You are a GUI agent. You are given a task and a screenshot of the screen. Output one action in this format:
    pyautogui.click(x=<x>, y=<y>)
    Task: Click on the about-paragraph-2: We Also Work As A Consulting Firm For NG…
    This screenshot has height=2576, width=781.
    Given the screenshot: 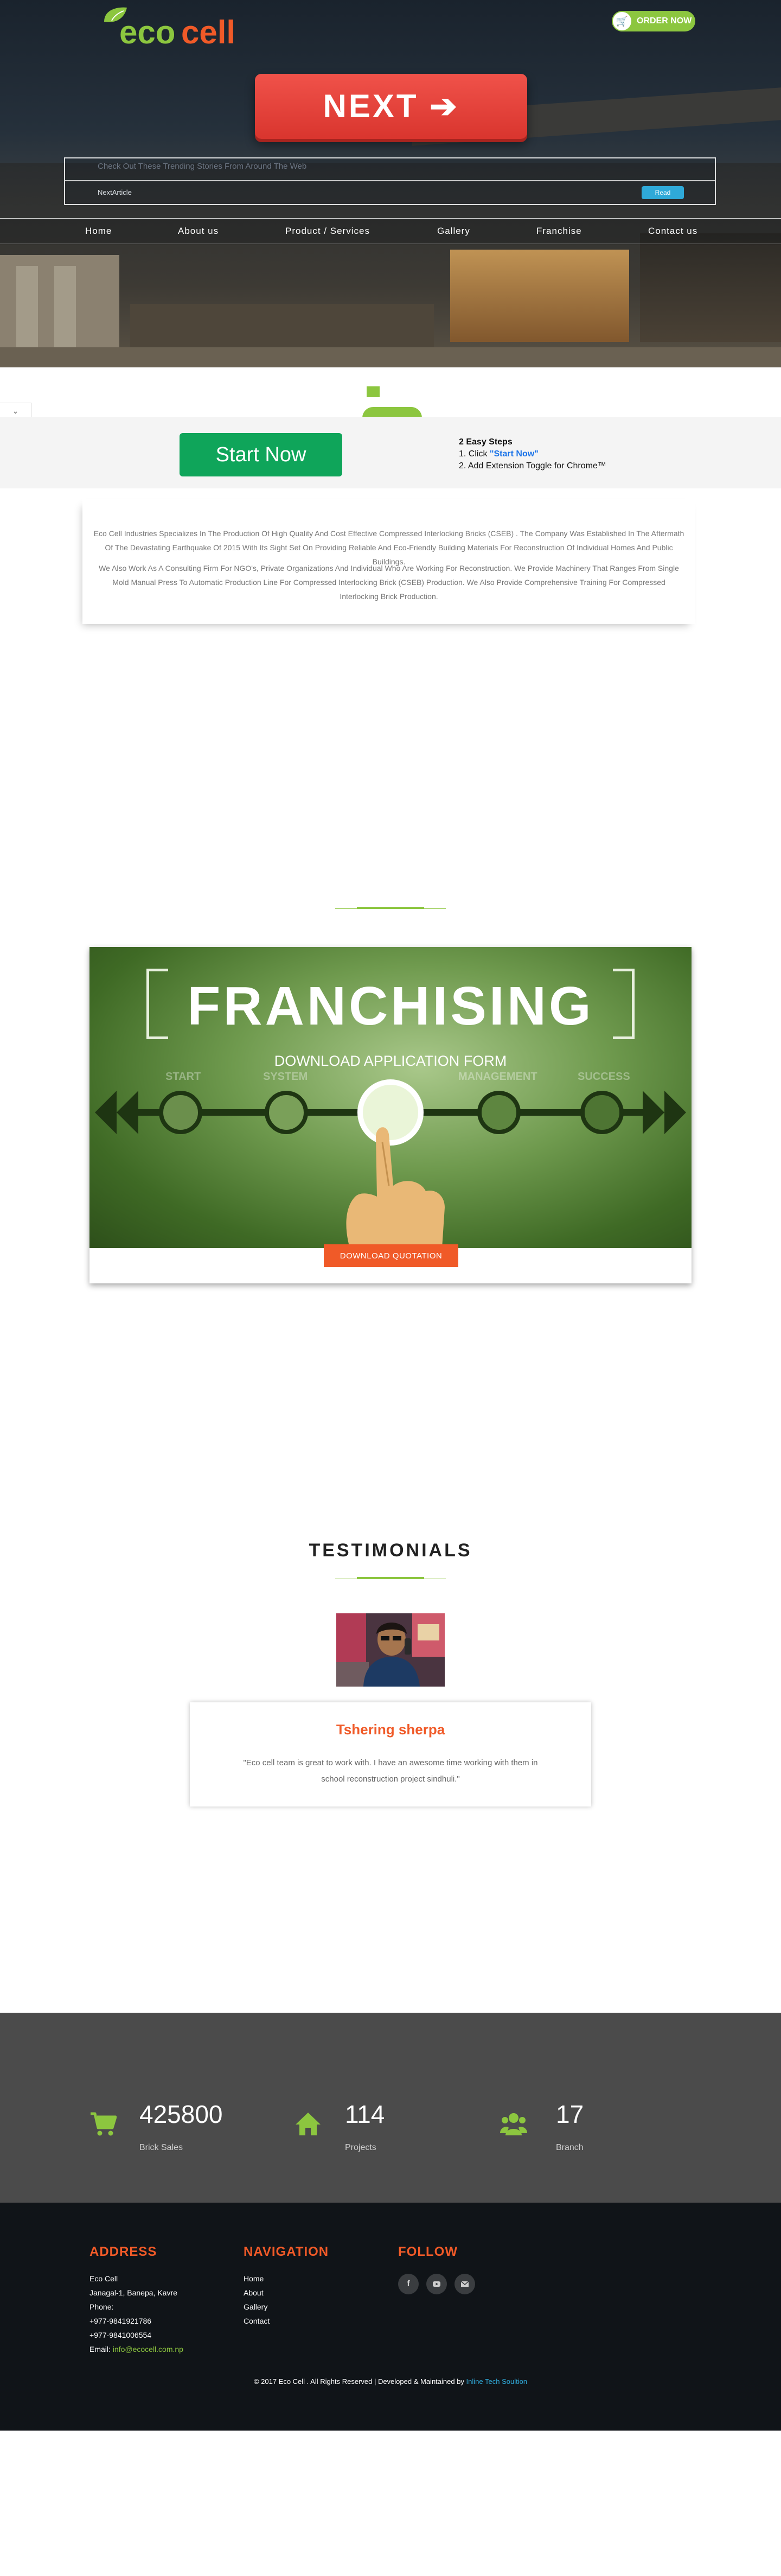 What is the action you would take?
    pyautogui.click(x=389, y=582)
    